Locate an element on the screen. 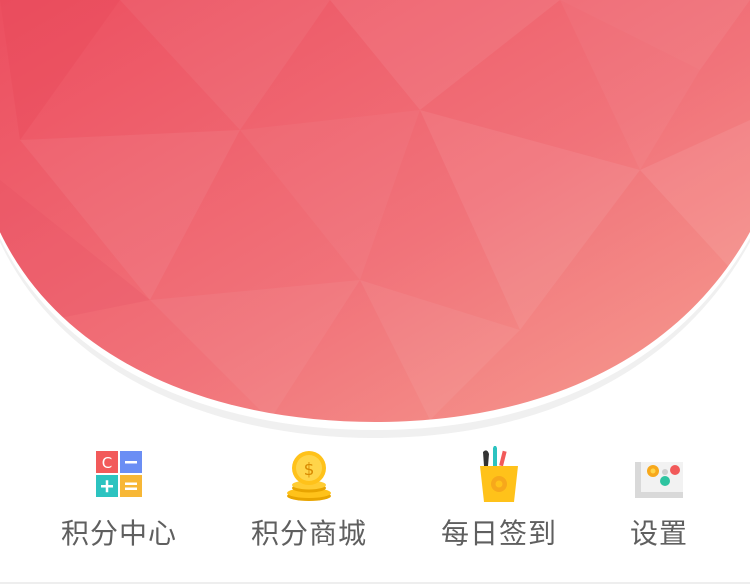  settings-panel-icon is located at coordinates (659, 474).